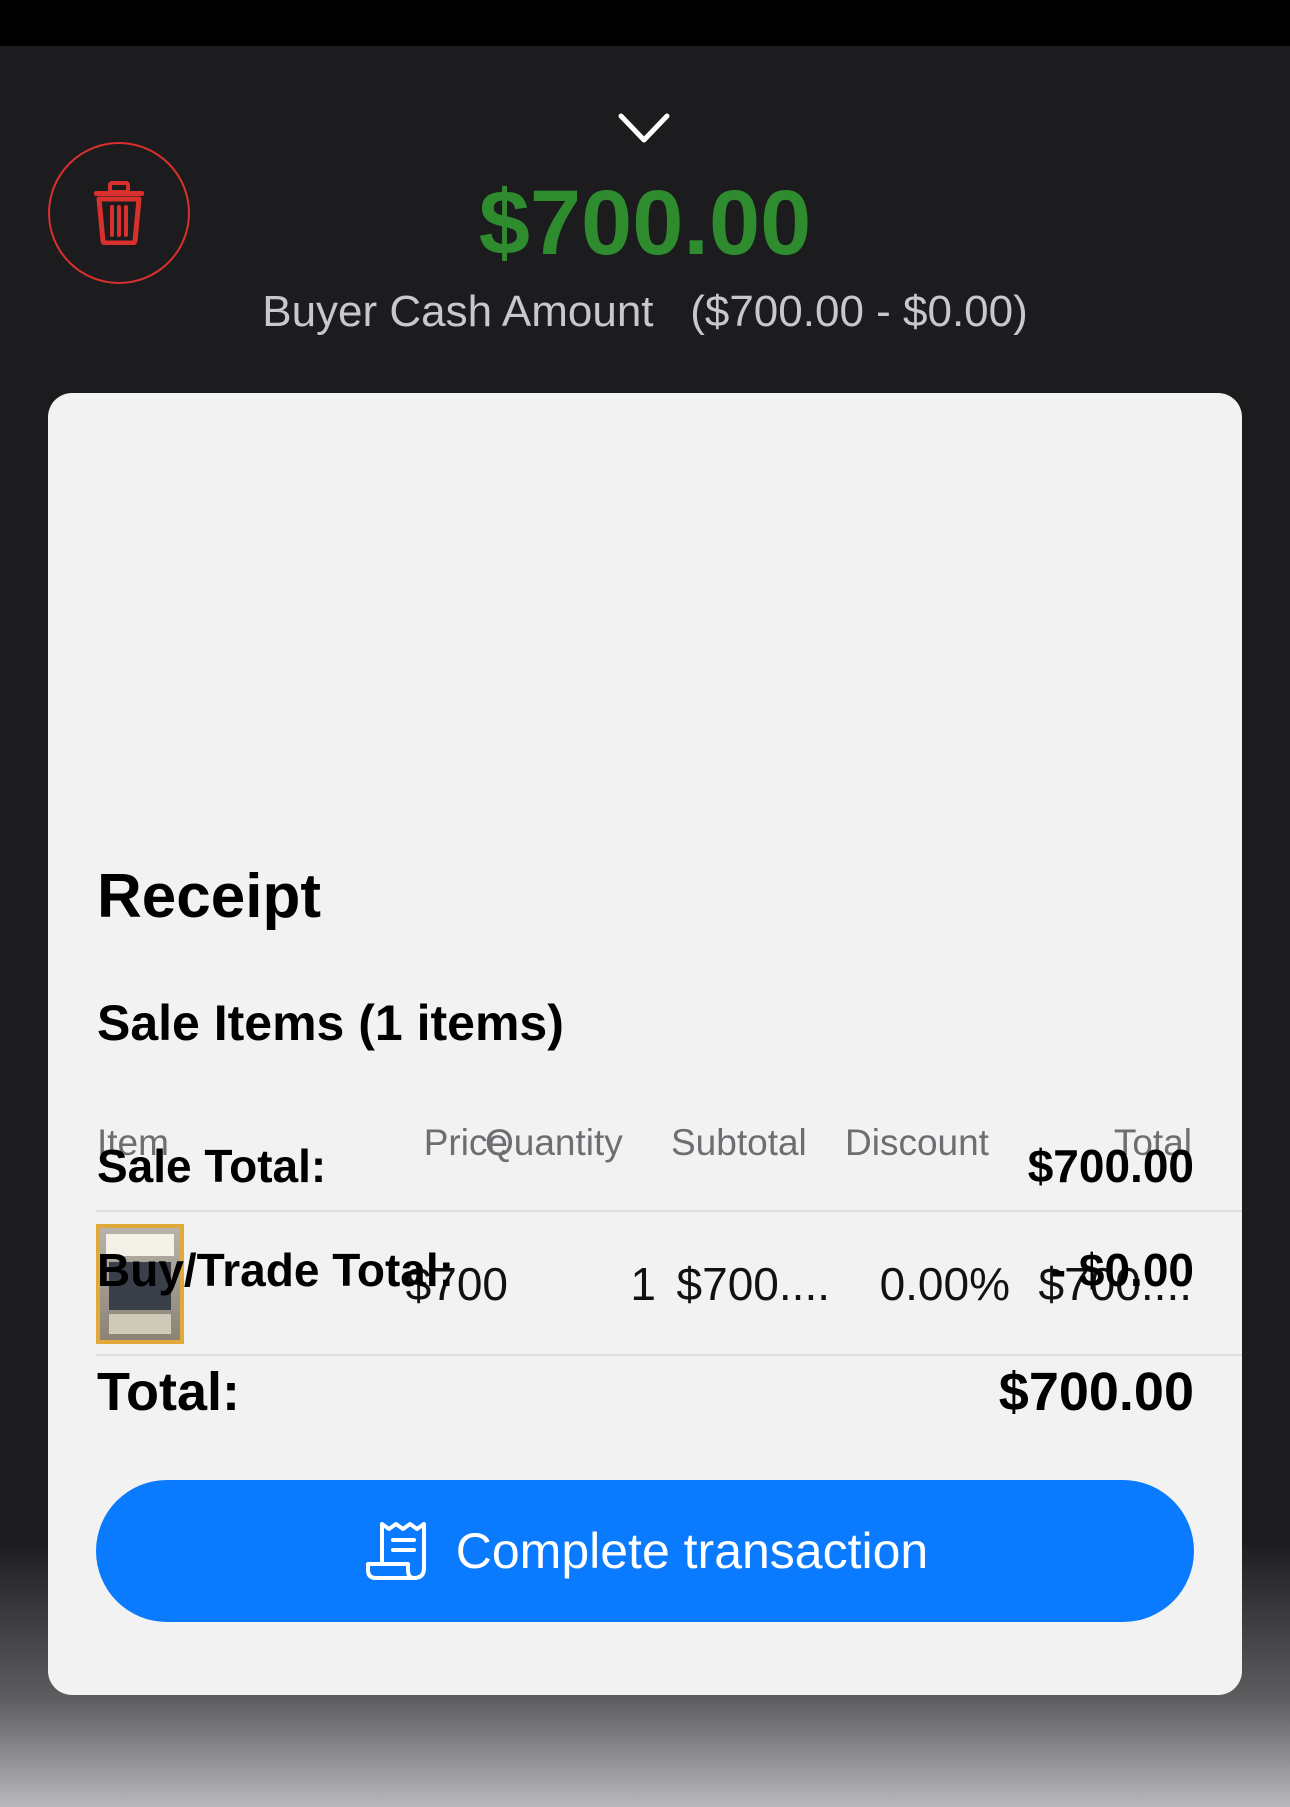  I want to click on sale-total-label: Sale Total:, so click(212, 1166).